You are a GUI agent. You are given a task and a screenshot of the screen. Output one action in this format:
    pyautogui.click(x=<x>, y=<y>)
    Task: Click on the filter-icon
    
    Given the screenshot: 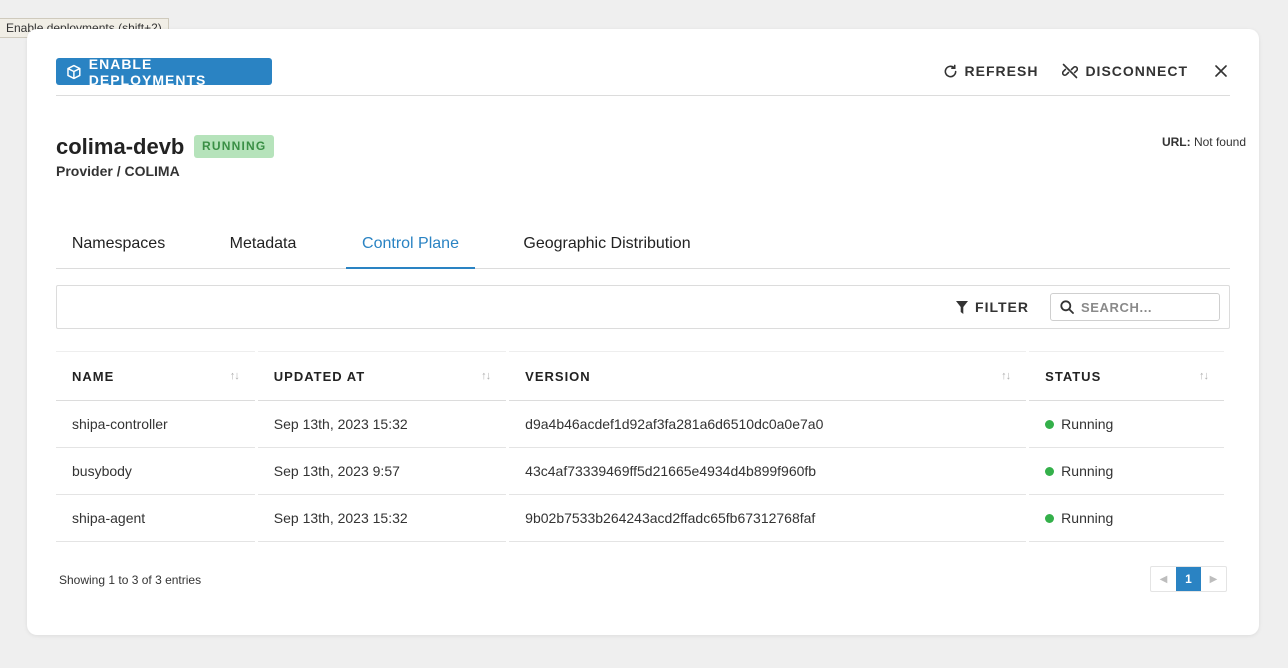 What is the action you would take?
    pyautogui.click(x=962, y=307)
    